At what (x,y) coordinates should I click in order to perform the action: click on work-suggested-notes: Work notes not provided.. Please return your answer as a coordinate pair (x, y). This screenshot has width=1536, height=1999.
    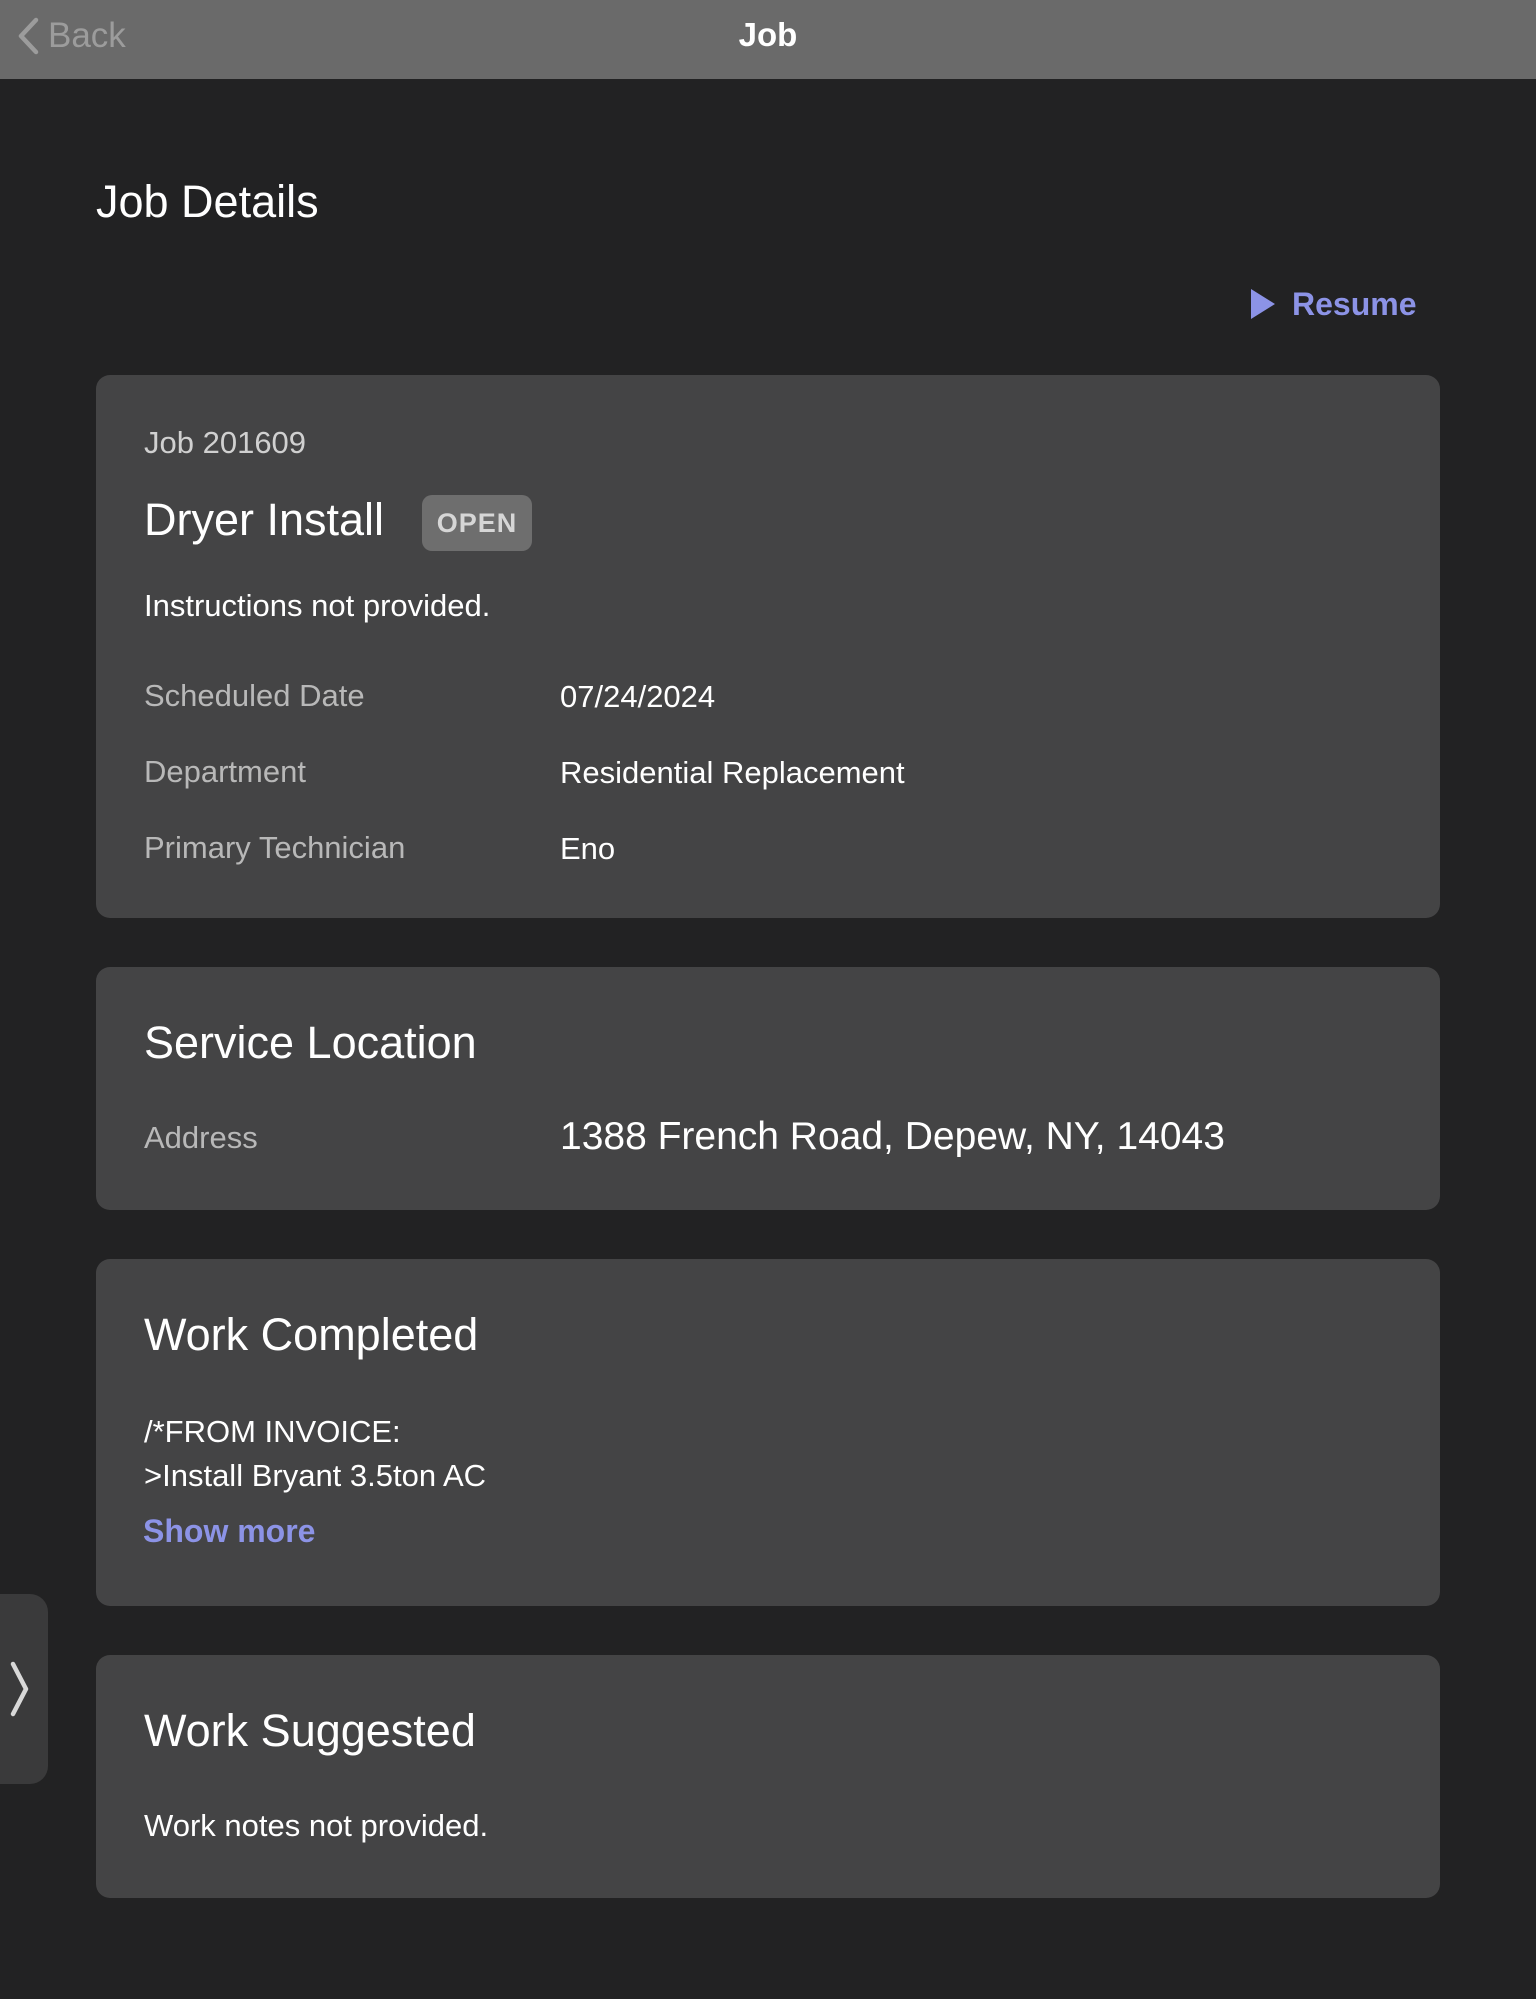
    Looking at the image, I should click on (316, 1825).